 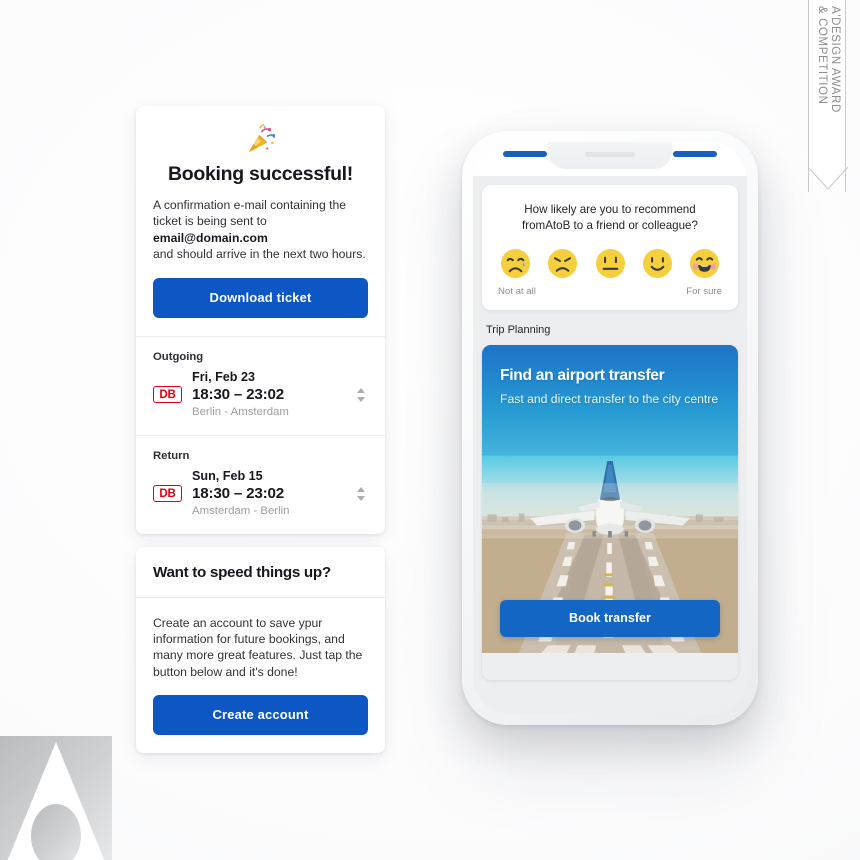 I want to click on survey-question-line-2: fromAtoB to a friend or colleague?, so click(x=610, y=225).